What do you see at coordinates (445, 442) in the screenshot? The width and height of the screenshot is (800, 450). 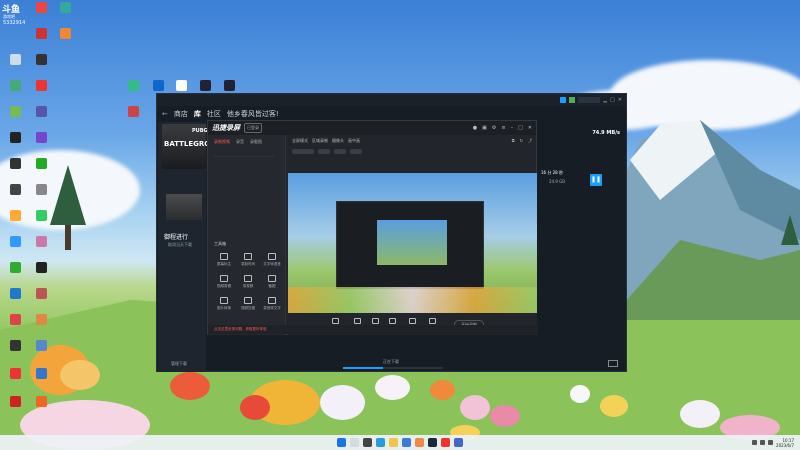 I see `recorder-taskbar-icon` at bounding box center [445, 442].